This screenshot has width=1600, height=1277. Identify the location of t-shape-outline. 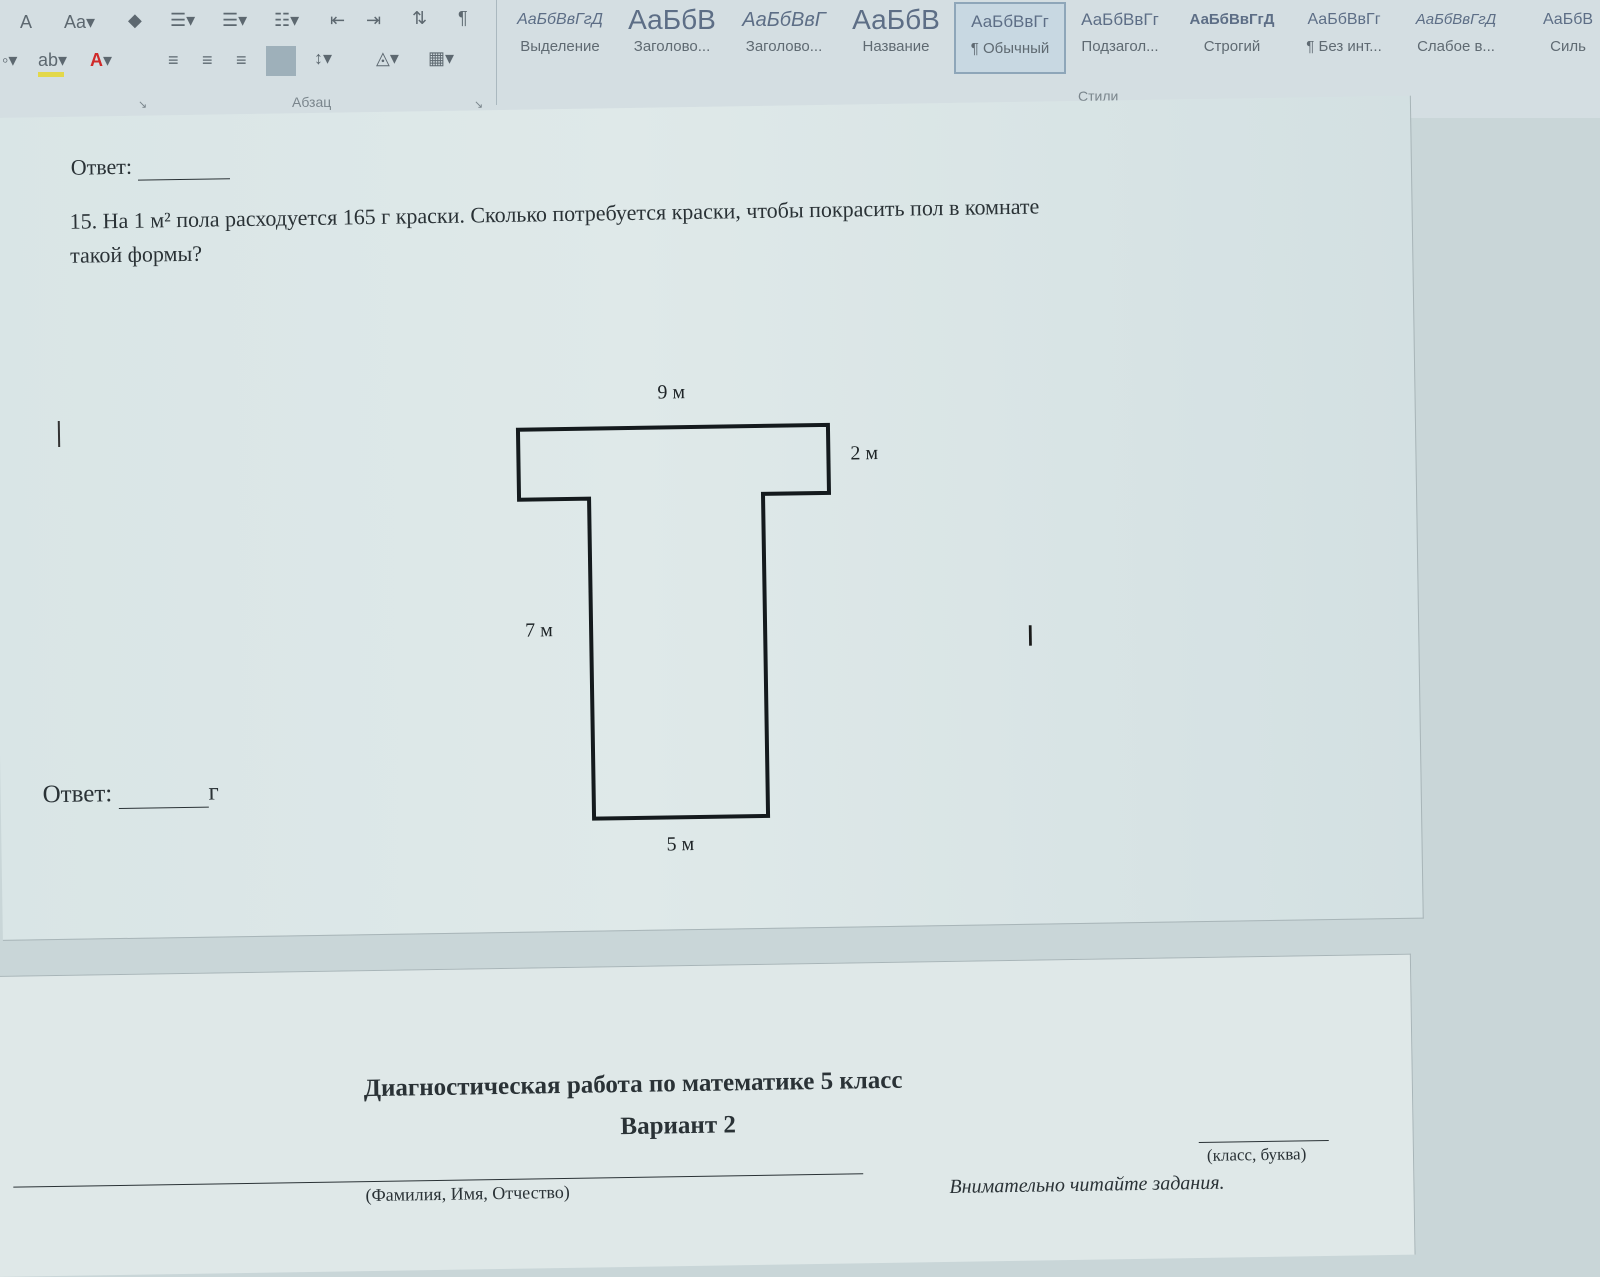
(673, 621).